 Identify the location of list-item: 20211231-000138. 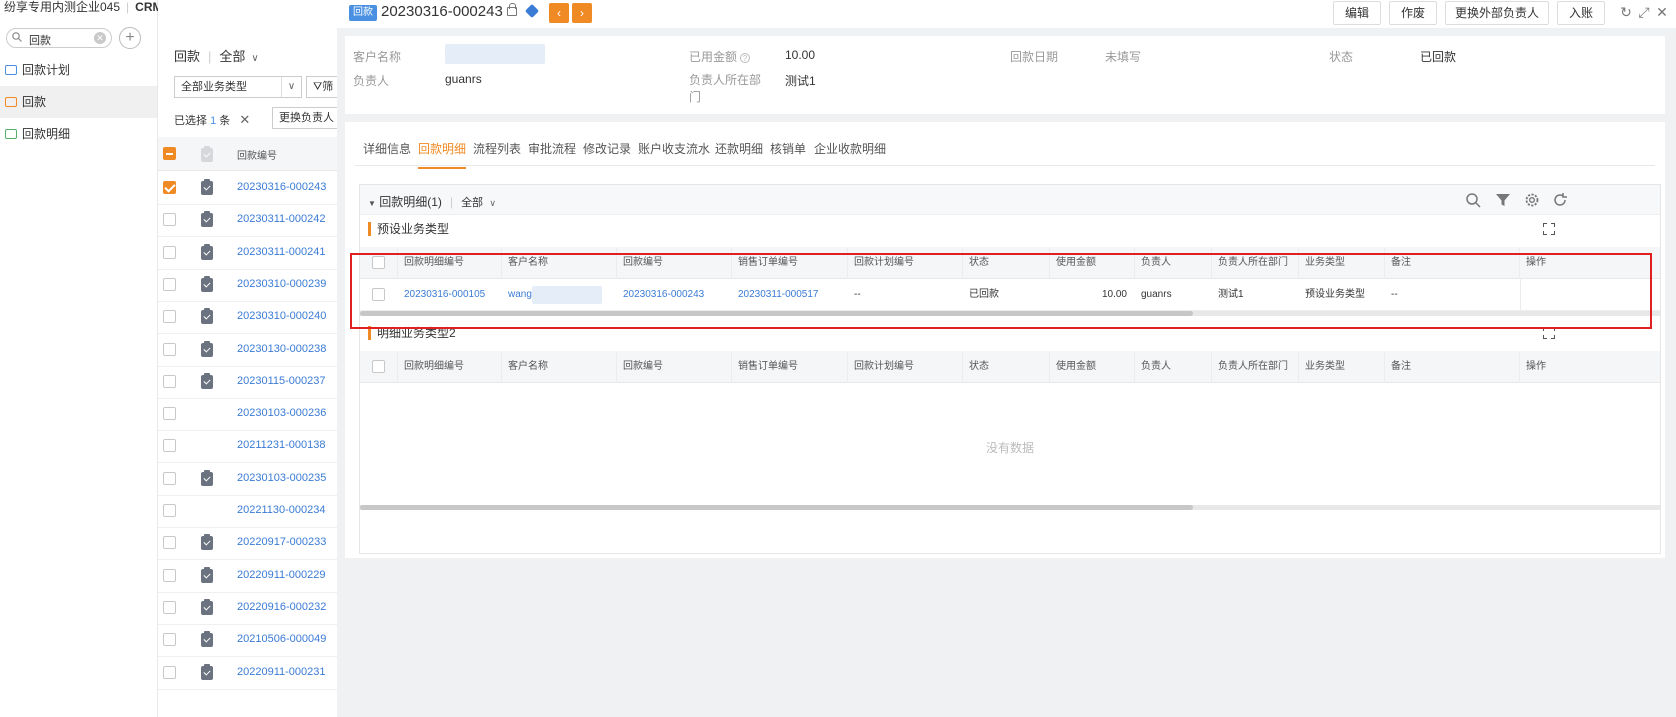
(247, 446).